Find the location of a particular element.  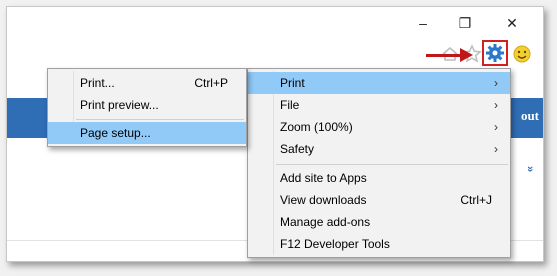

menu-item-f12-developer-tools: F12 Developer Tools is located at coordinates (379, 244).